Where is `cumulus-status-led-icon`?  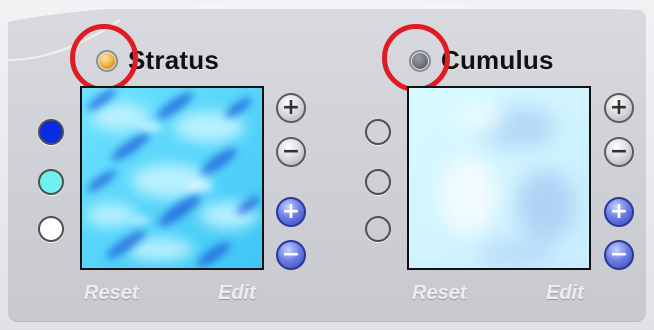
cumulus-status-led-icon is located at coordinates (420, 60).